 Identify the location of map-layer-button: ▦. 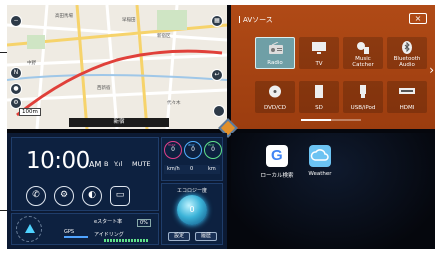
(217, 21).